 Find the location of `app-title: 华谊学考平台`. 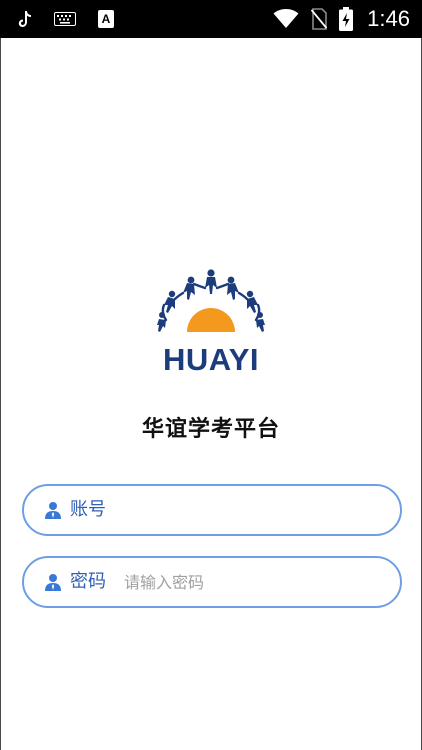

app-title: 华谊学考平台 is located at coordinates (210, 429).